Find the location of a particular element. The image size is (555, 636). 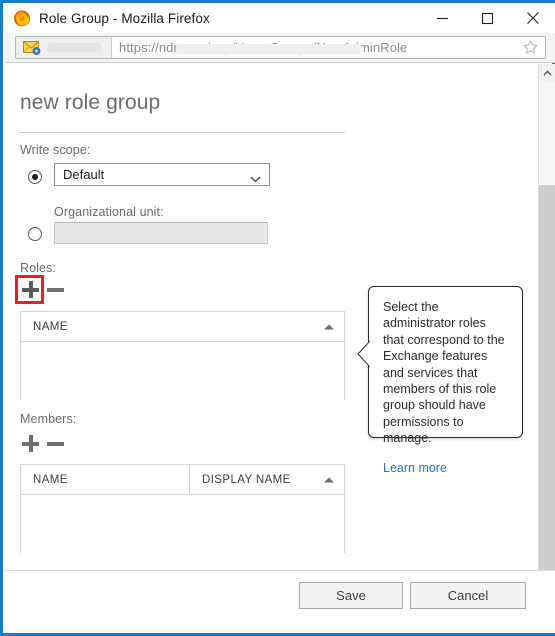

members-remove-button is located at coordinates (55, 443).